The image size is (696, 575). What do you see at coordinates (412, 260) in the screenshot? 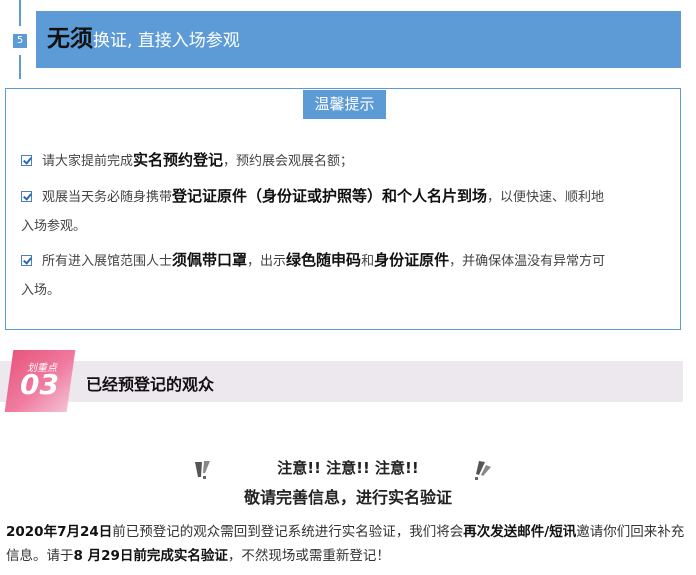
I see `tip-emphasis: 身份证原件` at bounding box center [412, 260].